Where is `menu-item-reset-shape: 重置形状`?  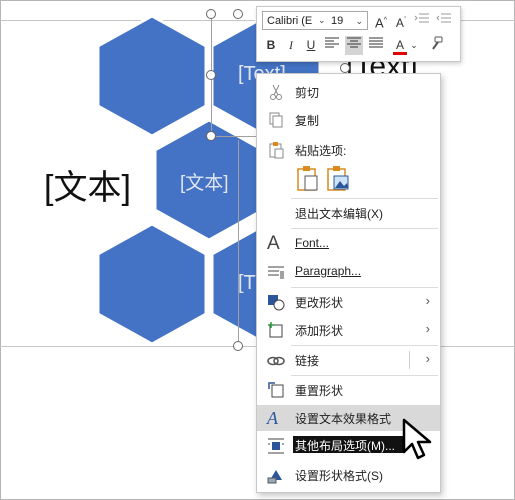
menu-item-reset-shape: 重置形状 is located at coordinates (348, 390).